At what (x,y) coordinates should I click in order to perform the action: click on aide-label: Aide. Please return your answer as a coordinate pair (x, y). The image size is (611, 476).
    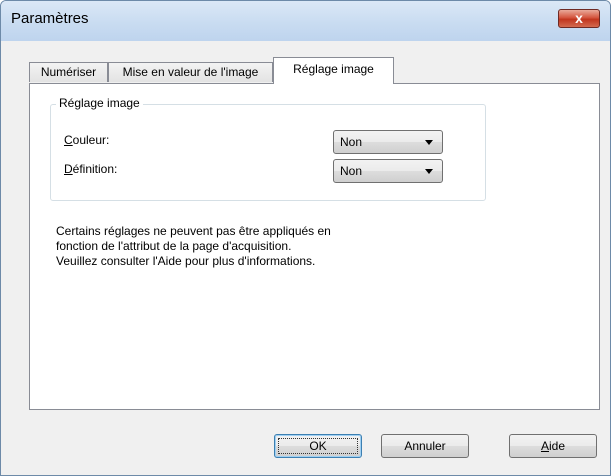
    Looking at the image, I should click on (553, 446).